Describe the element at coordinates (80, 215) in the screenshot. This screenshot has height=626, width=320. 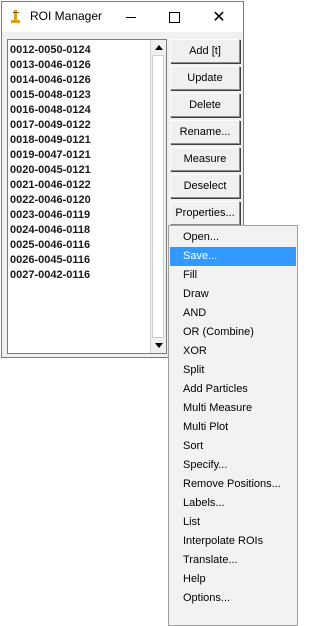
I see `roi-list-item: 0023-0046-0119` at that location.